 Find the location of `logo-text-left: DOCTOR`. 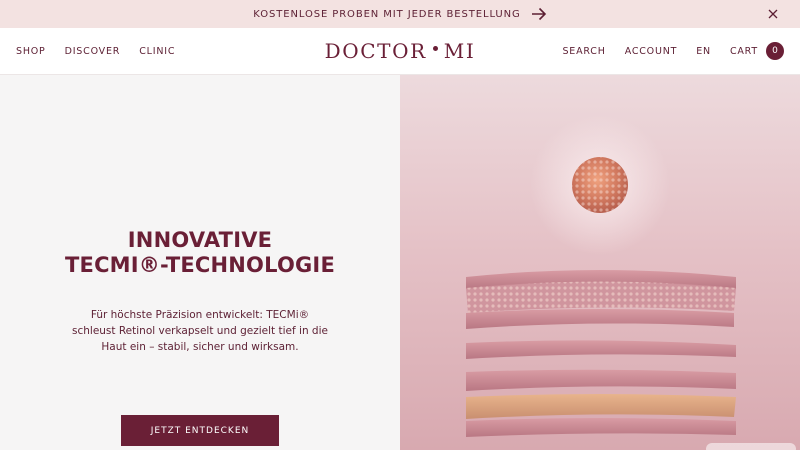

logo-text-left: DOCTOR is located at coordinates (375, 51).